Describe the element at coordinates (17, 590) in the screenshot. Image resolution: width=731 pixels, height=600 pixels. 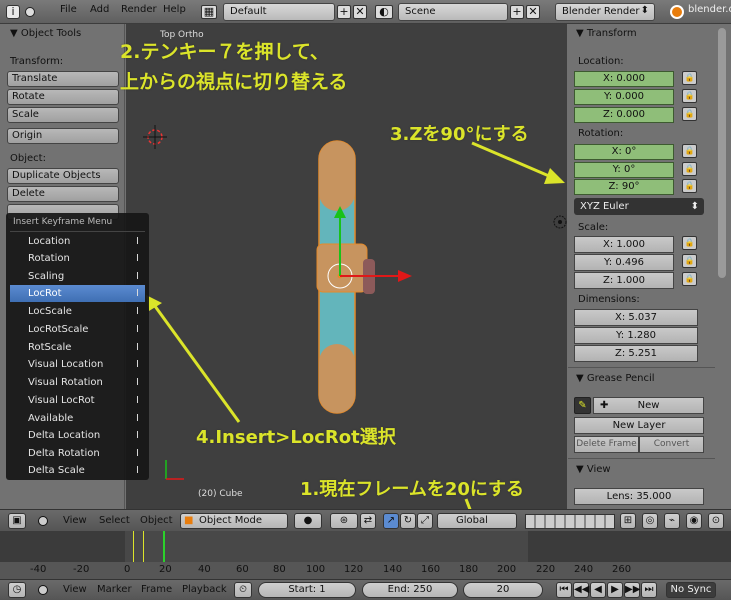
I see `timeline-editor-icon: ◷` at that location.